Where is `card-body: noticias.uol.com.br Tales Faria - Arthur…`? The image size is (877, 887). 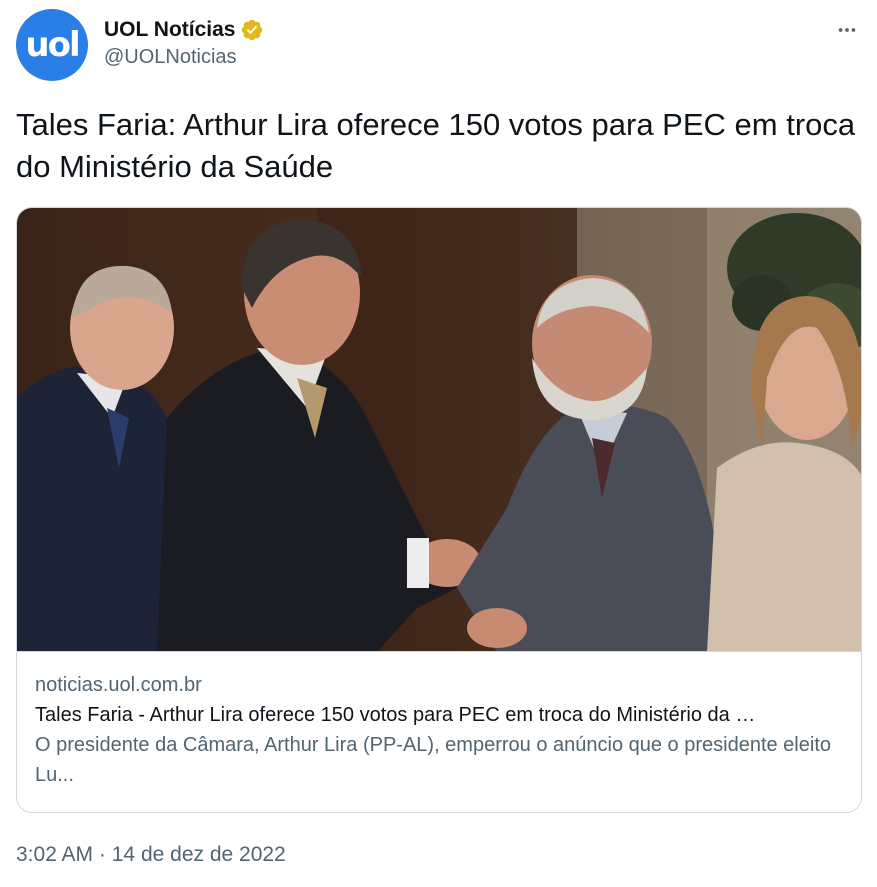 card-body: noticias.uol.com.br Tales Faria - Arthur… is located at coordinates (440, 730).